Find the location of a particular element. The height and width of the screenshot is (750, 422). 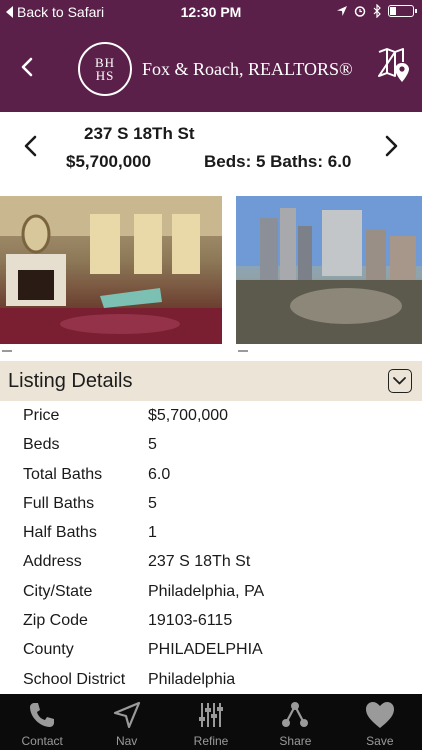

phone-icon is located at coordinates (42, 715).